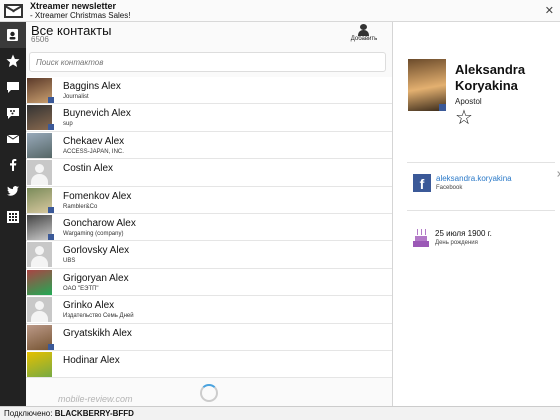  What do you see at coordinates (97, 333) in the screenshot?
I see `contact-name: Gryatskikh Alex` at bounding box center [97, 333].